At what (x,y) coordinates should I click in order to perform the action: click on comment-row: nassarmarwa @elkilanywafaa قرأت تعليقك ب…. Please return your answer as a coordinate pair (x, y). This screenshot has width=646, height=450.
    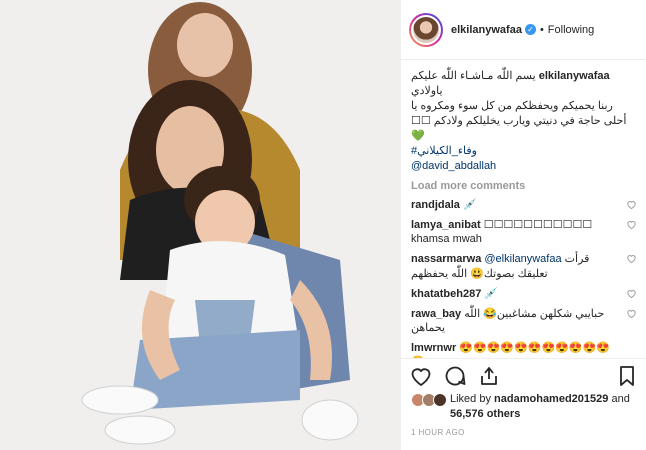
    Looking at the image, I should click on (524, 266).